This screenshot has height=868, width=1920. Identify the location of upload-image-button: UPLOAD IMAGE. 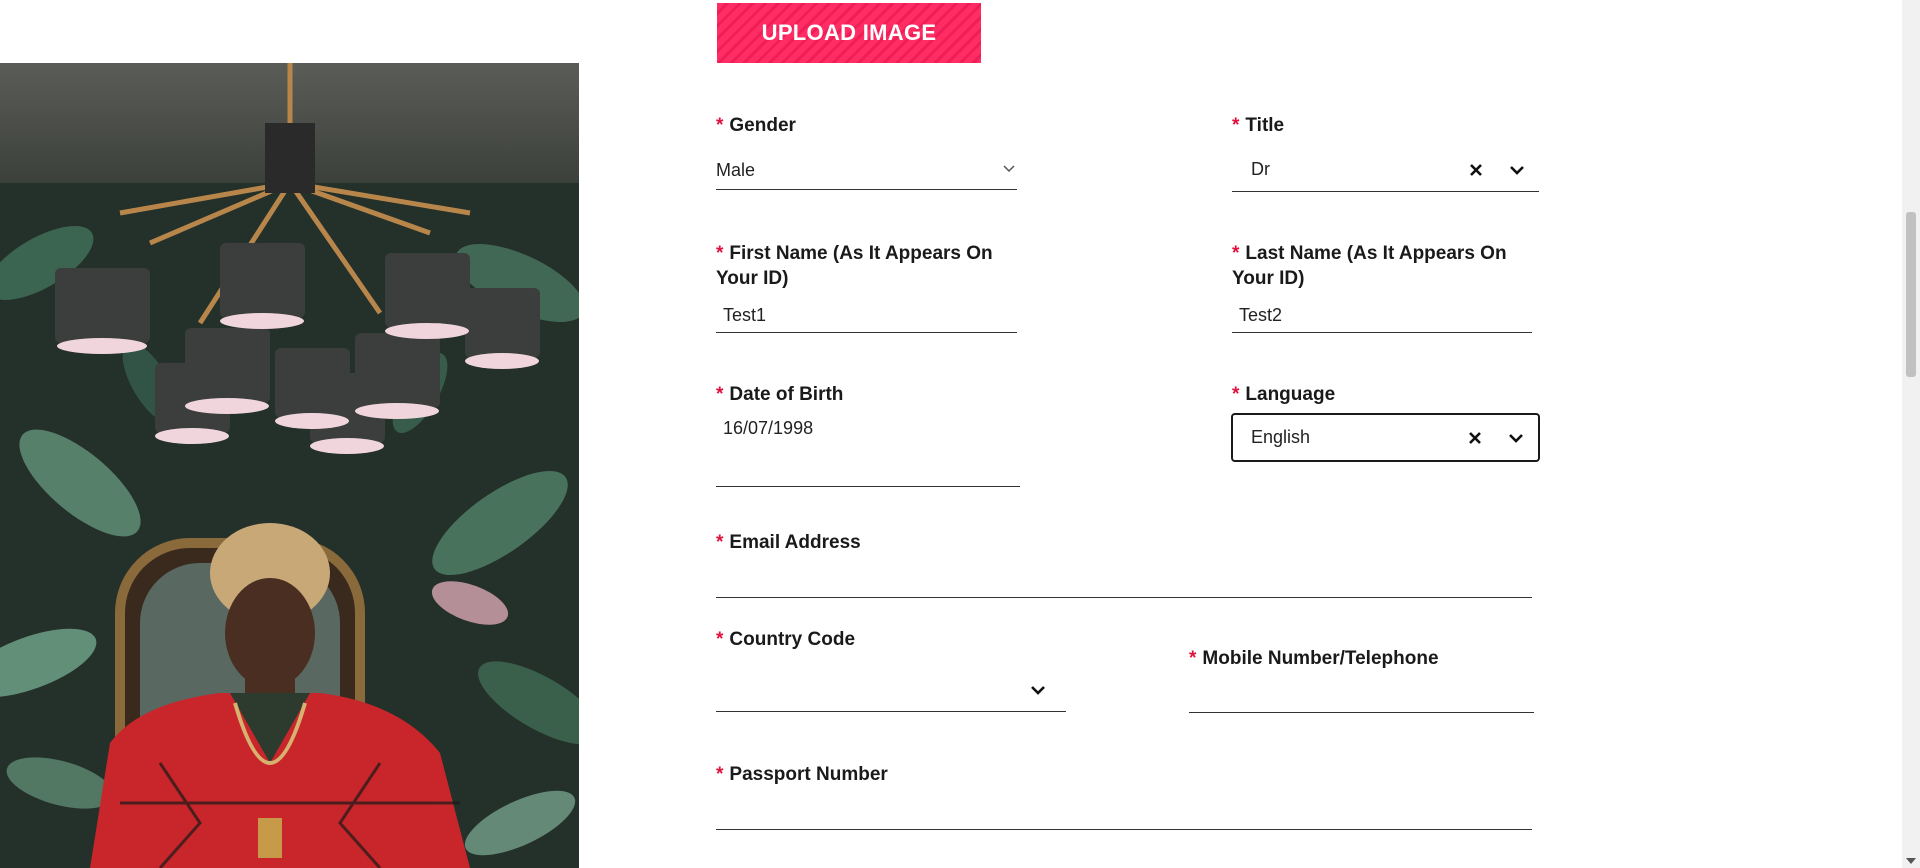
(849, 33).